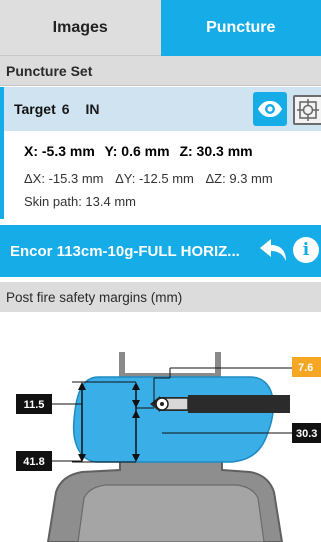  What do you see at coordinates (160, 71) in the screenshot?
I see `puncture-set-header: Puncture Set` at bounding box center [160, 71].